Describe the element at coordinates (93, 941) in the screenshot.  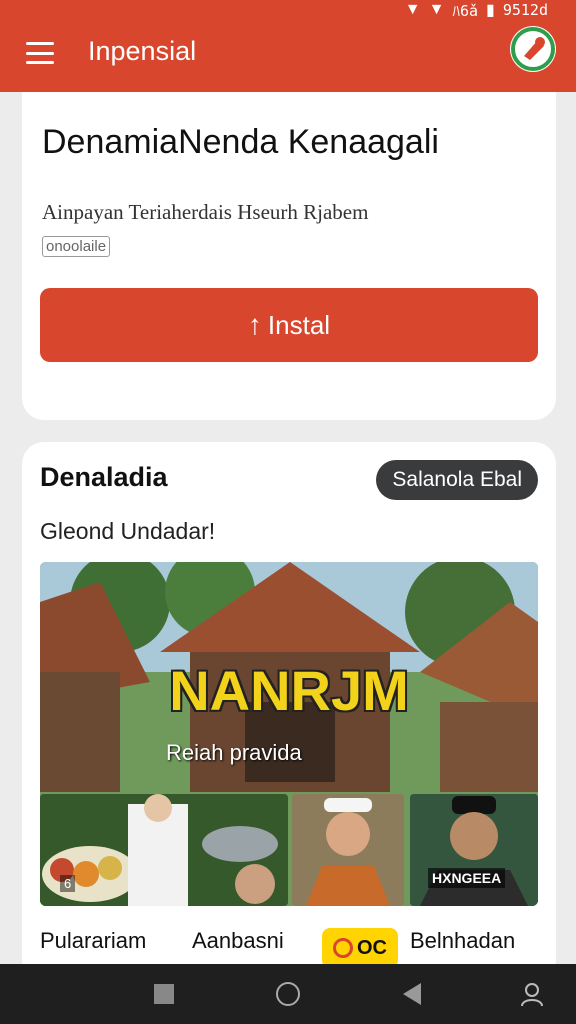
I see `category-item-1: Pularariam` at that location.